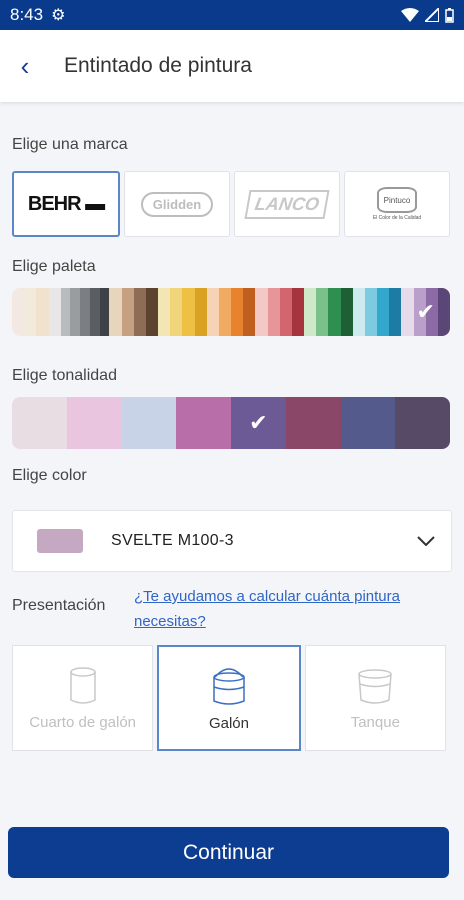 The width and height of the screenshot is (464, 900). Describe the element at coordinates (375, 722) in the screenshot. I see `size-label: Tanque` at that location.